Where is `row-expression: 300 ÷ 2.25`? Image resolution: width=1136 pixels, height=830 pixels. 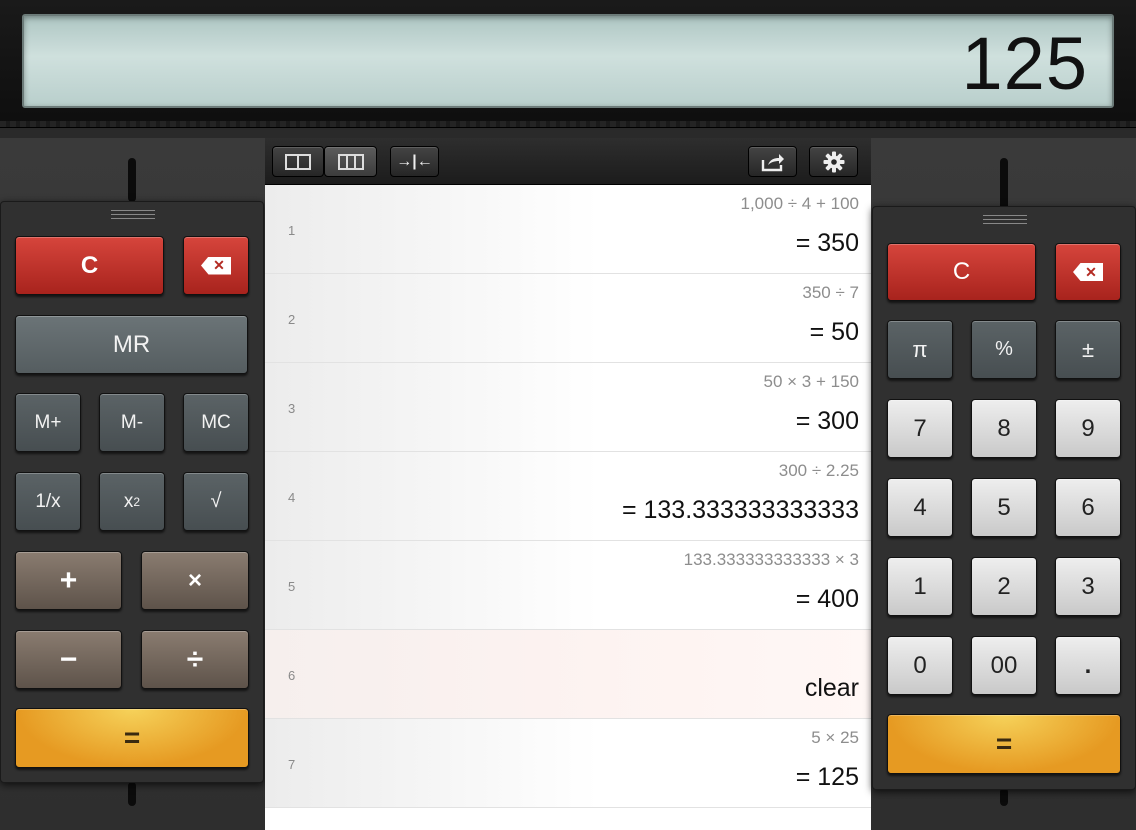
row-expression: 300 ÷ 2.25 is located at coordinates (818, 470).